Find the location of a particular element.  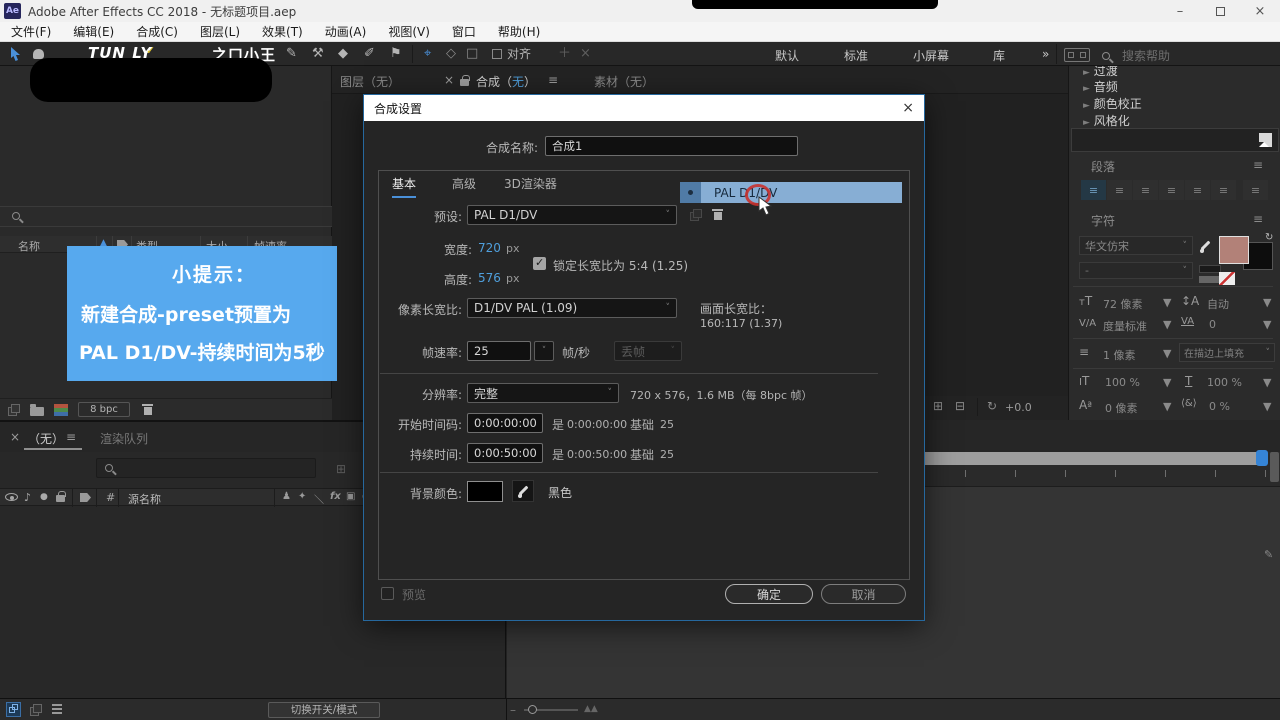

graph-editor-icon: ⊞ is located at coordinates (341, 469).